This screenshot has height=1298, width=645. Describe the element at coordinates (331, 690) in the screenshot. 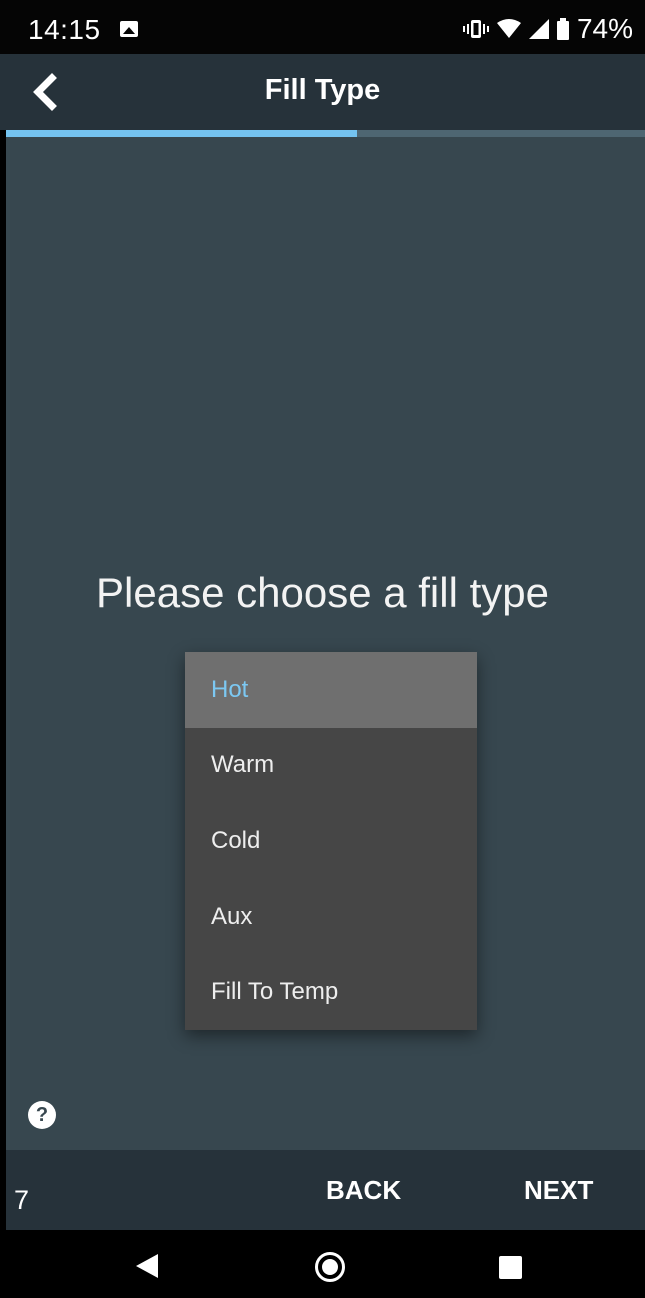

I see `dropdown-option: Hot` at that location.